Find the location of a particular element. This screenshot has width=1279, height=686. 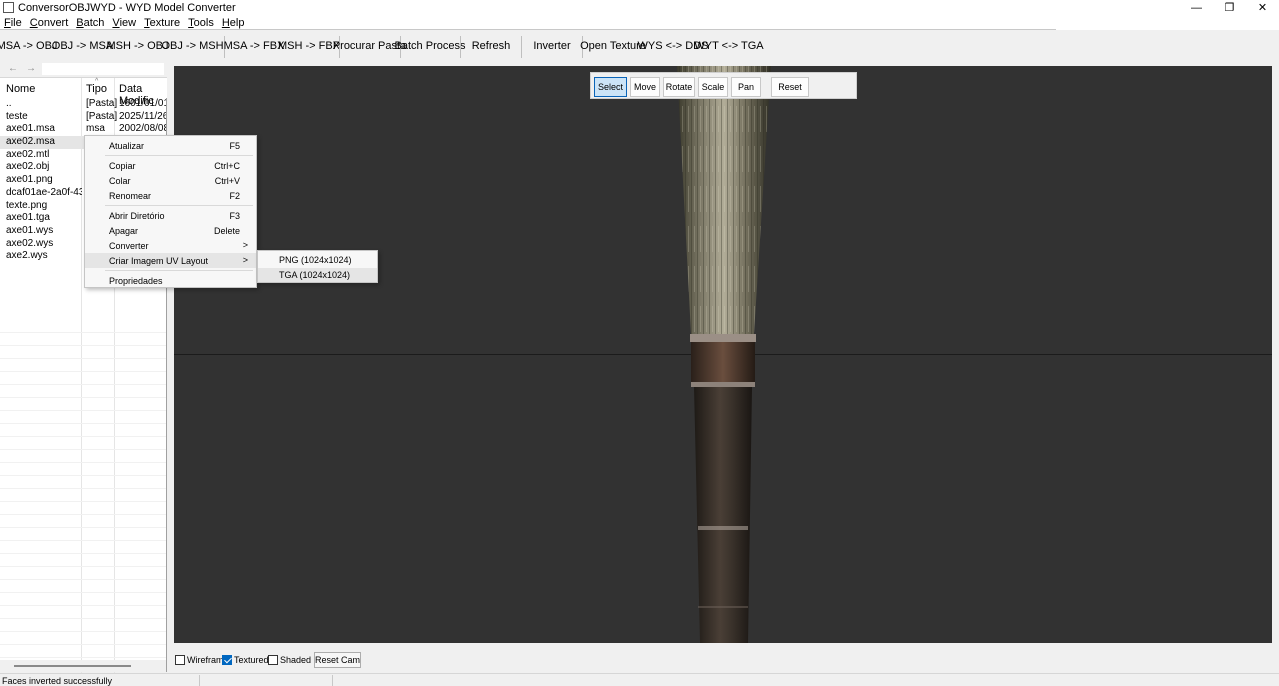

menu-view: View is located at coordinates (124, 23).